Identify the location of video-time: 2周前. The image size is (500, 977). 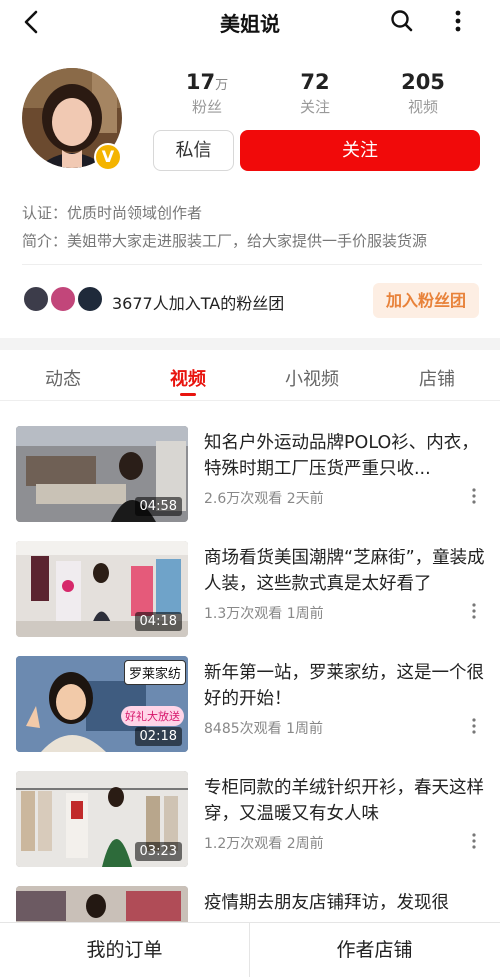
(305, 844).